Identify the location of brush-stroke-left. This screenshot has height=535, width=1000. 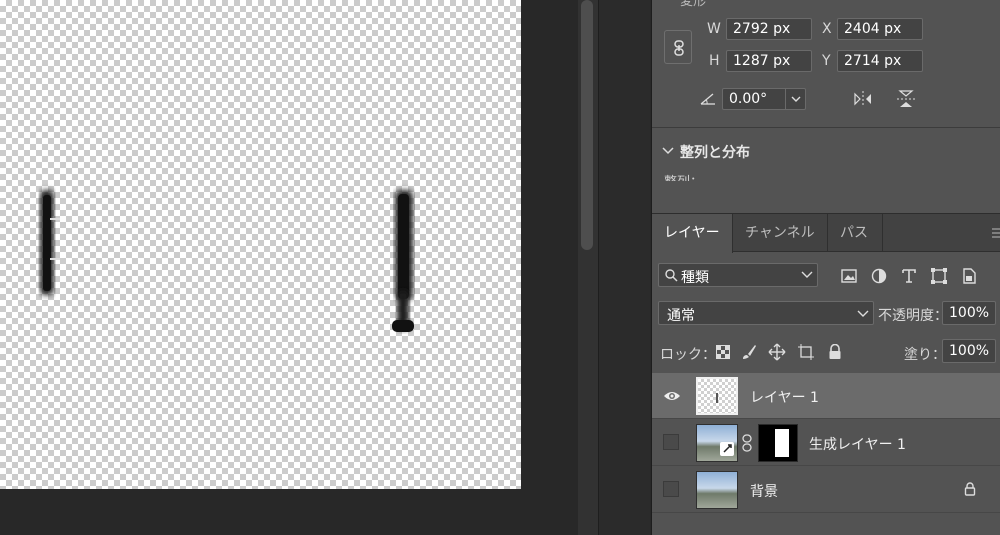
(50, 242).